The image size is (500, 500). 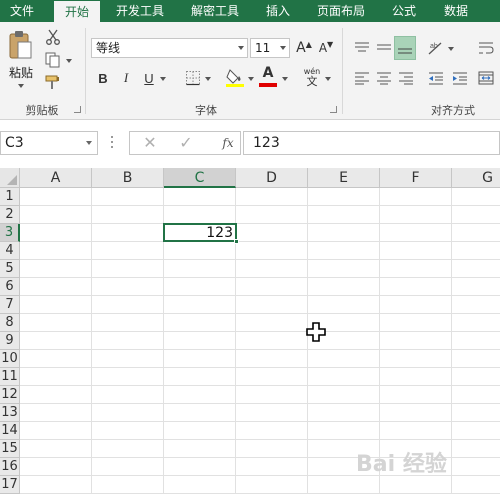 I want to click on row-header-12: 12, so click(x=10, y=395).